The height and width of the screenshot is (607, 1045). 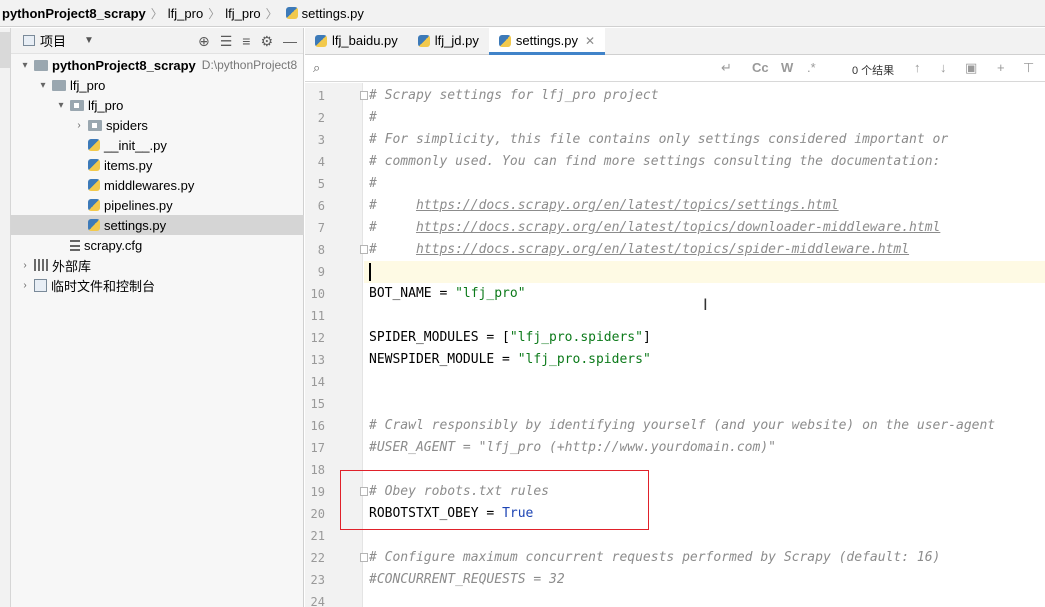 I want to click on code-line: NEWSPIDER_MODULE = "lfj_pro.spiders", so click(x=510, y=360).